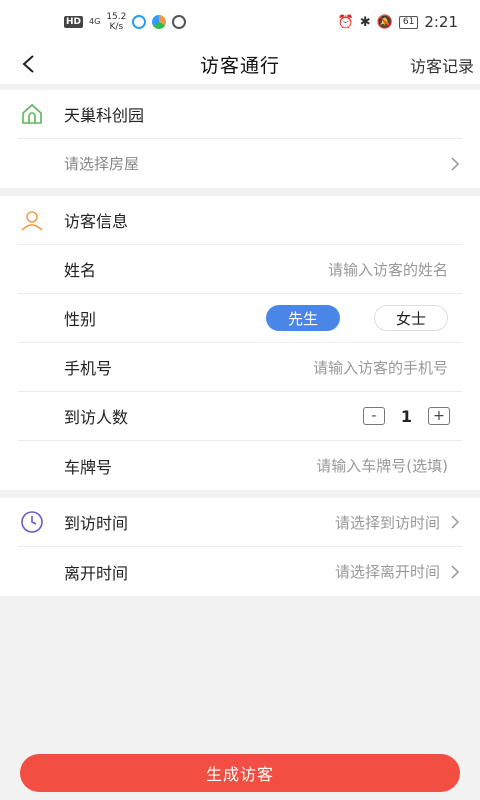 This screenshot has width=480, height=800. I want to click on nav-bar: 访客通行 访客记录, so click(240, 64).